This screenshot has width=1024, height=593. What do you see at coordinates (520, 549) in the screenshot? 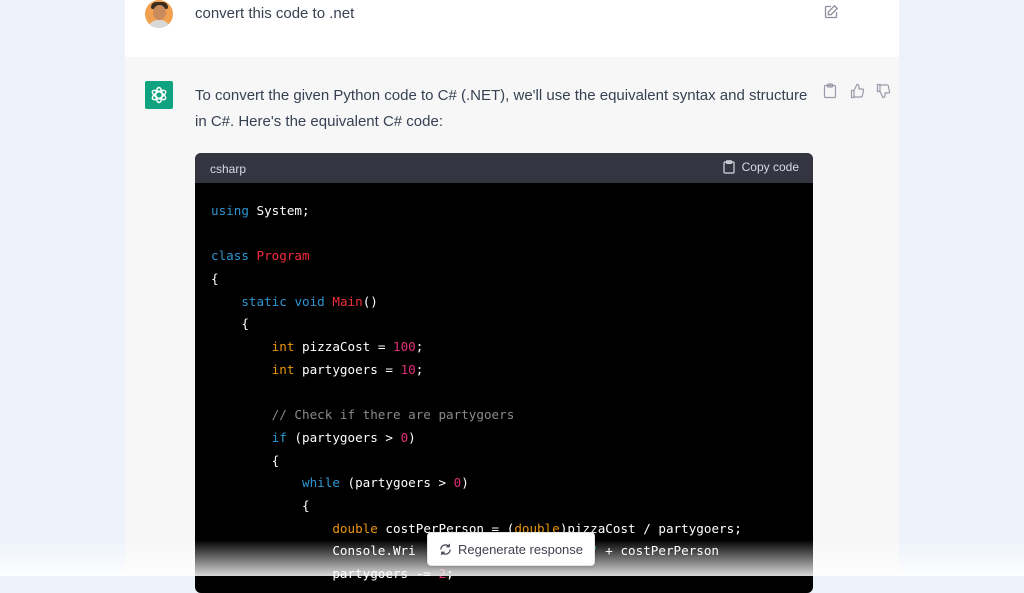
I see `regenerate-label: Regenerate response` at bounding box center [520, 549].